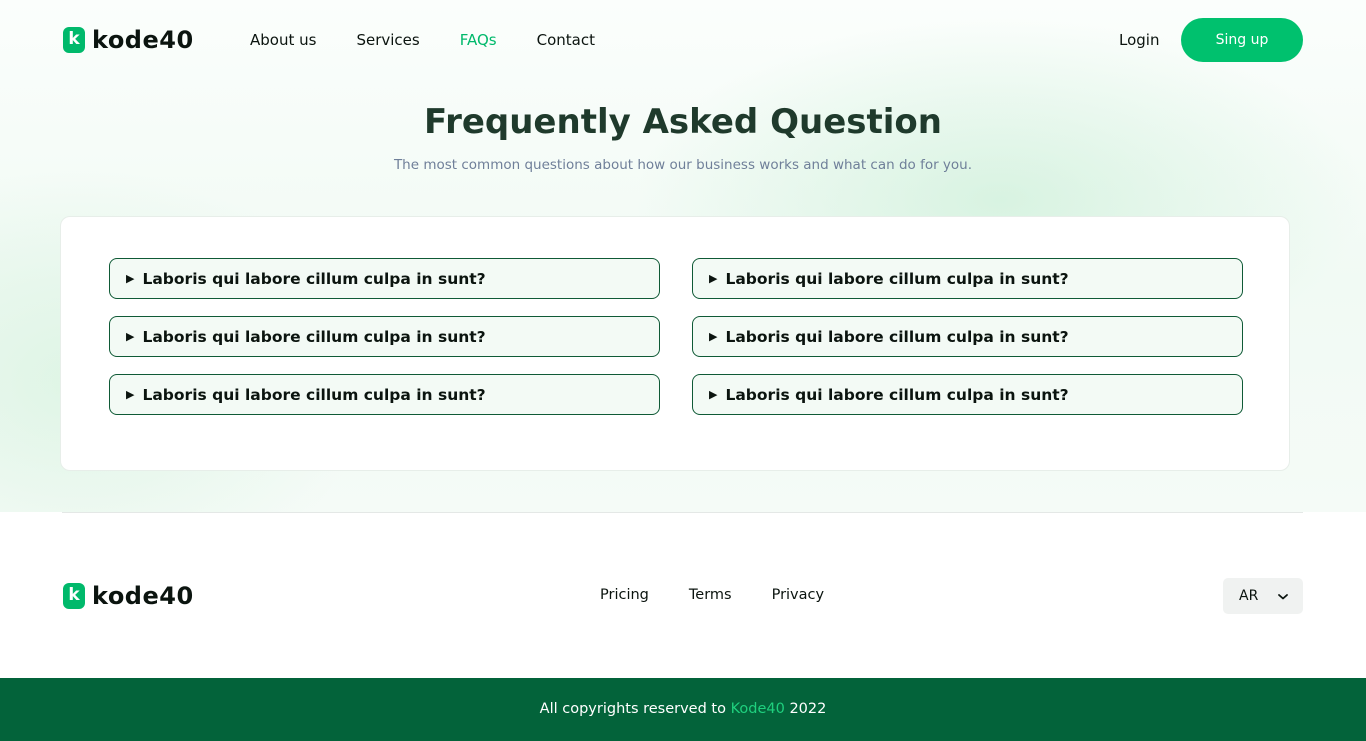 This screenshot has height=741, width=1366. I want to click on footer-logo: k kode40, so click(128, 596).